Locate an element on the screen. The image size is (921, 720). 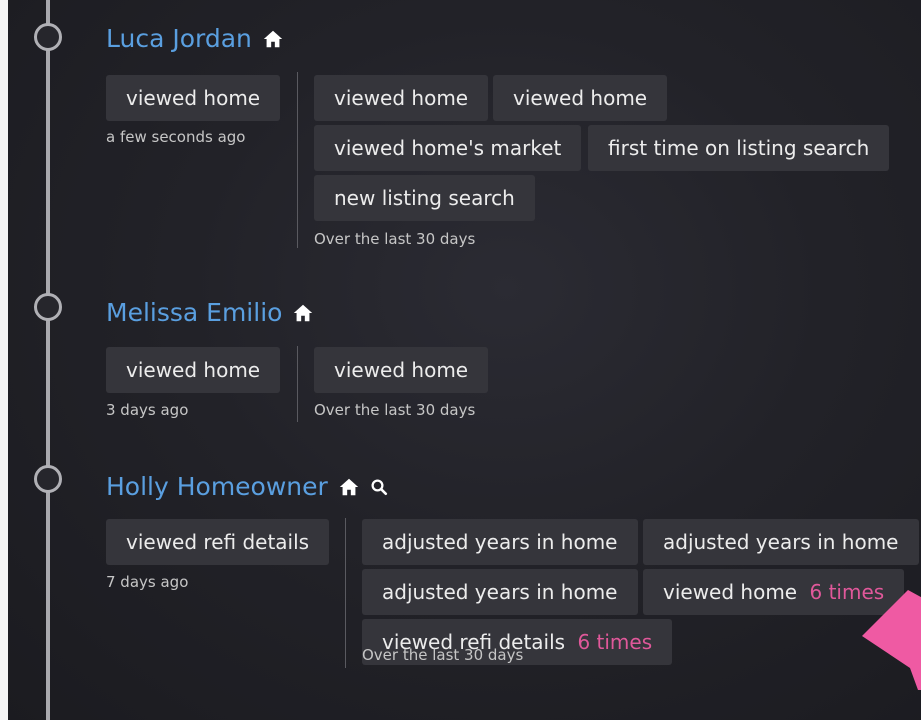
activity-timestamp: 7 days ago is located at coordinates (147, 582).